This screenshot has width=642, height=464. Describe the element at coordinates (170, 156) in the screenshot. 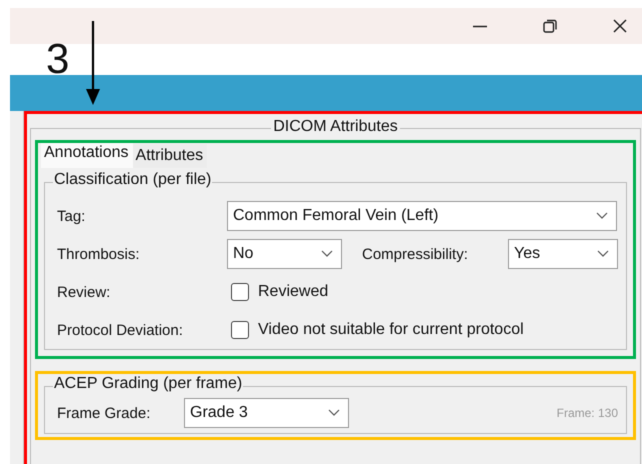

I see `tab: Attributes` at that location.